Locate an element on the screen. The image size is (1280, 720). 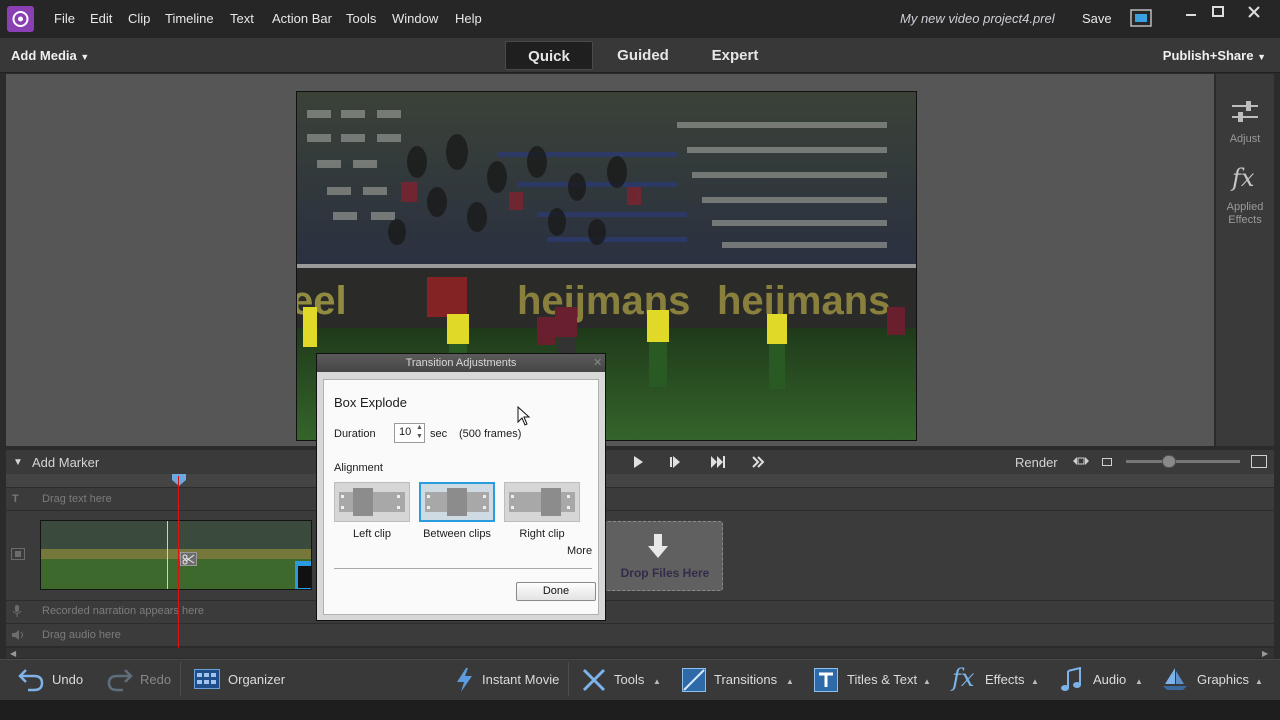
undo-button: Undo is located at coordinates (67, 679).